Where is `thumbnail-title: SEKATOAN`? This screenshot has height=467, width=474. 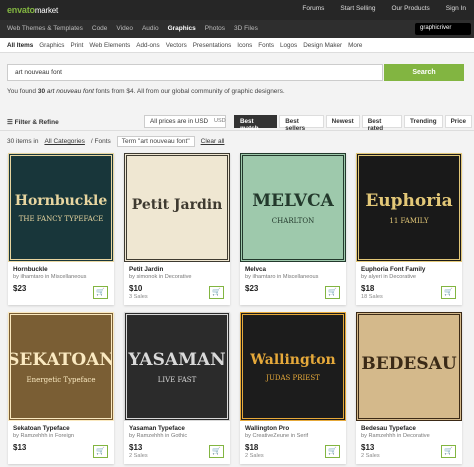
thumbnail-title: SEKATOAN is located at coordinates (61, 359).